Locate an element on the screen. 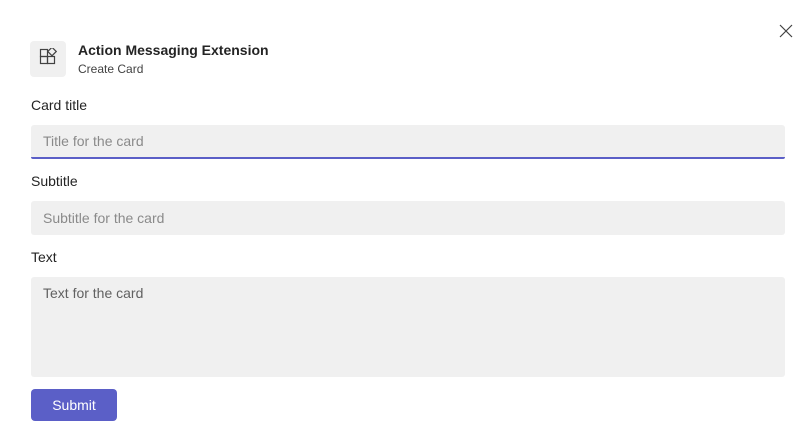  close-icon is located at coordinates (786, 33).